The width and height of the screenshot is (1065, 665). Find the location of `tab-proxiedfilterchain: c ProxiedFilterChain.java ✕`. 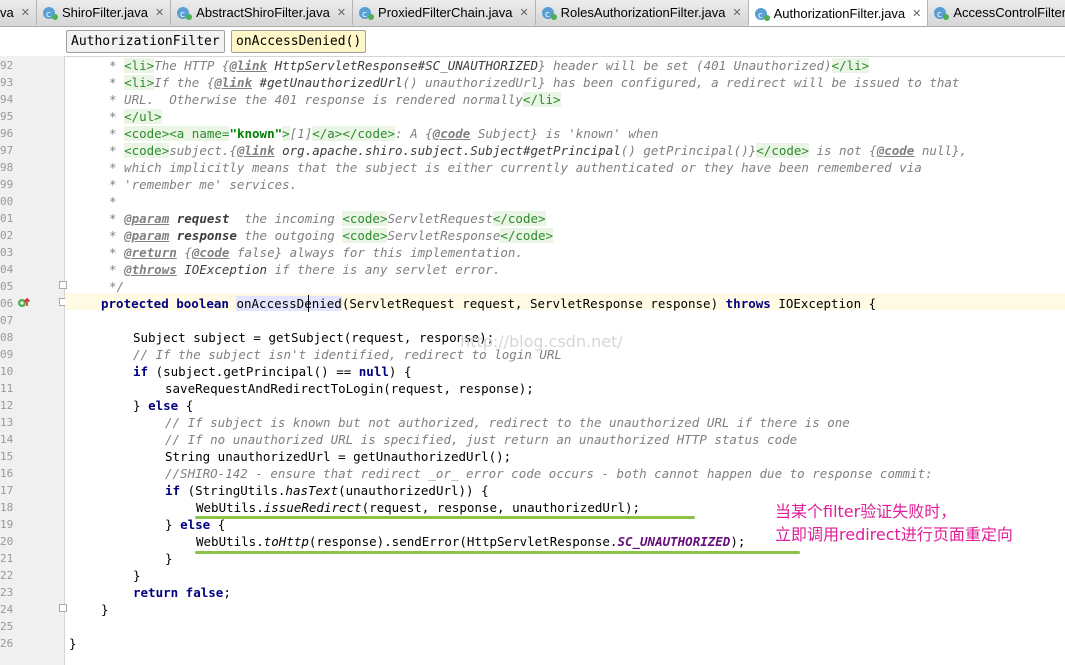

tab-proxiedfilterchain: c ProxiedFilterChain.java ✕ is located at coordinates (444, 12).